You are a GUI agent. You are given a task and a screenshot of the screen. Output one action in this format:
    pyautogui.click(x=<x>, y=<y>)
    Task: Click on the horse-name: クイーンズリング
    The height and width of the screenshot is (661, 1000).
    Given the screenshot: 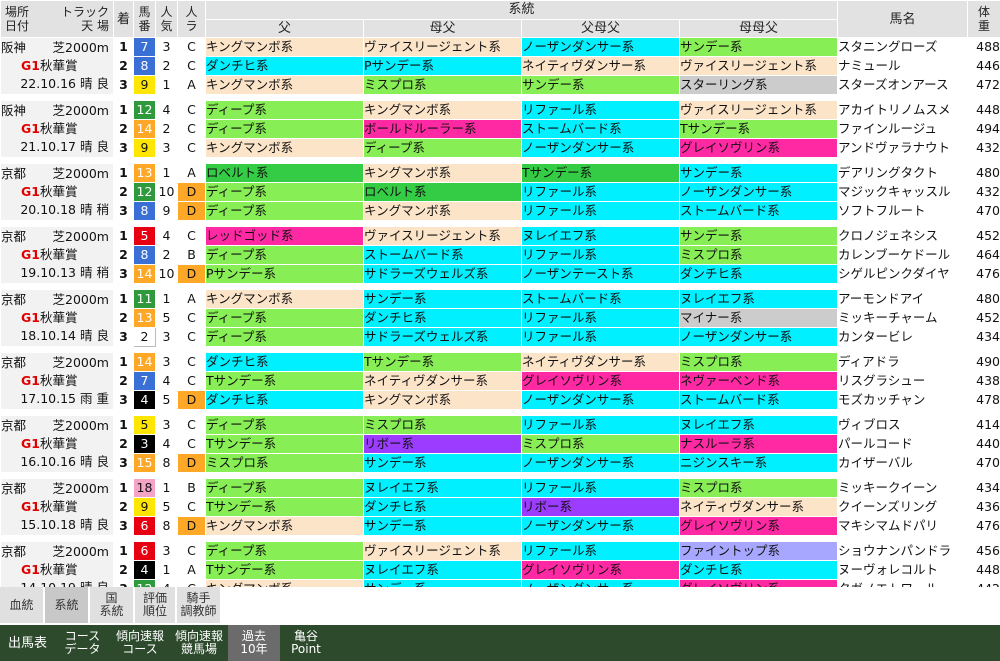 What is the action you would take?
    pyautogui.click(x=903, y=507)
    